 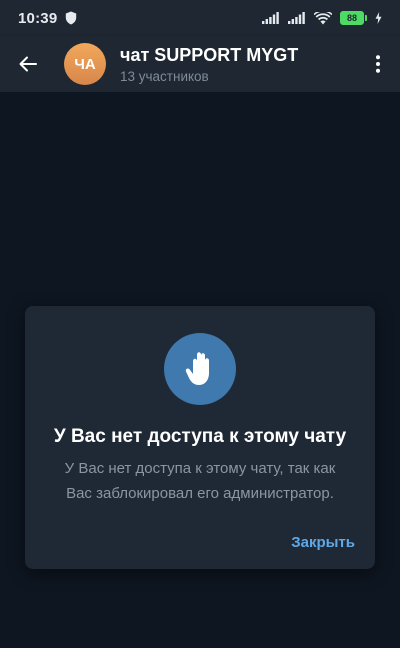 I want to click on charging-icon, so click(x=378, y=18).